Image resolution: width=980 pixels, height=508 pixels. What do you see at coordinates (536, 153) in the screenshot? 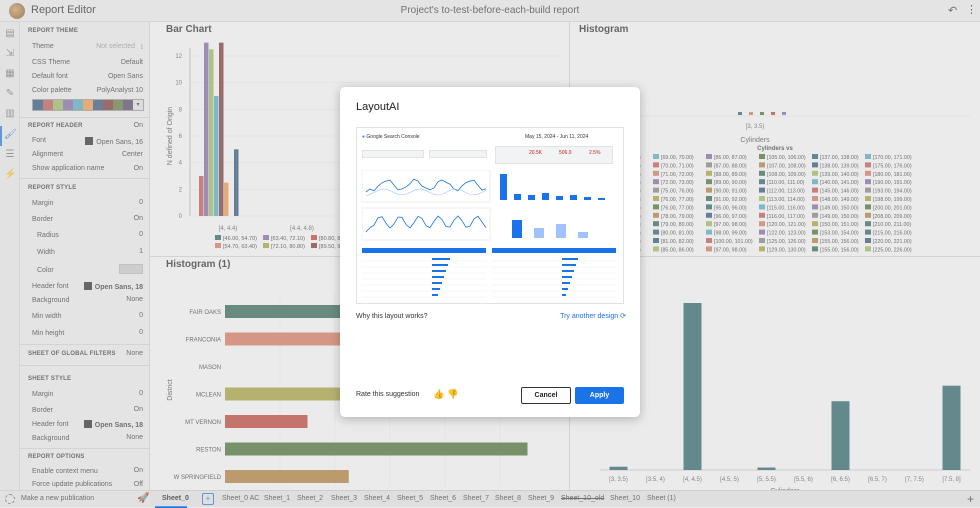
I see `preview-stat: 20.5K` at bounding box center [536, 153].